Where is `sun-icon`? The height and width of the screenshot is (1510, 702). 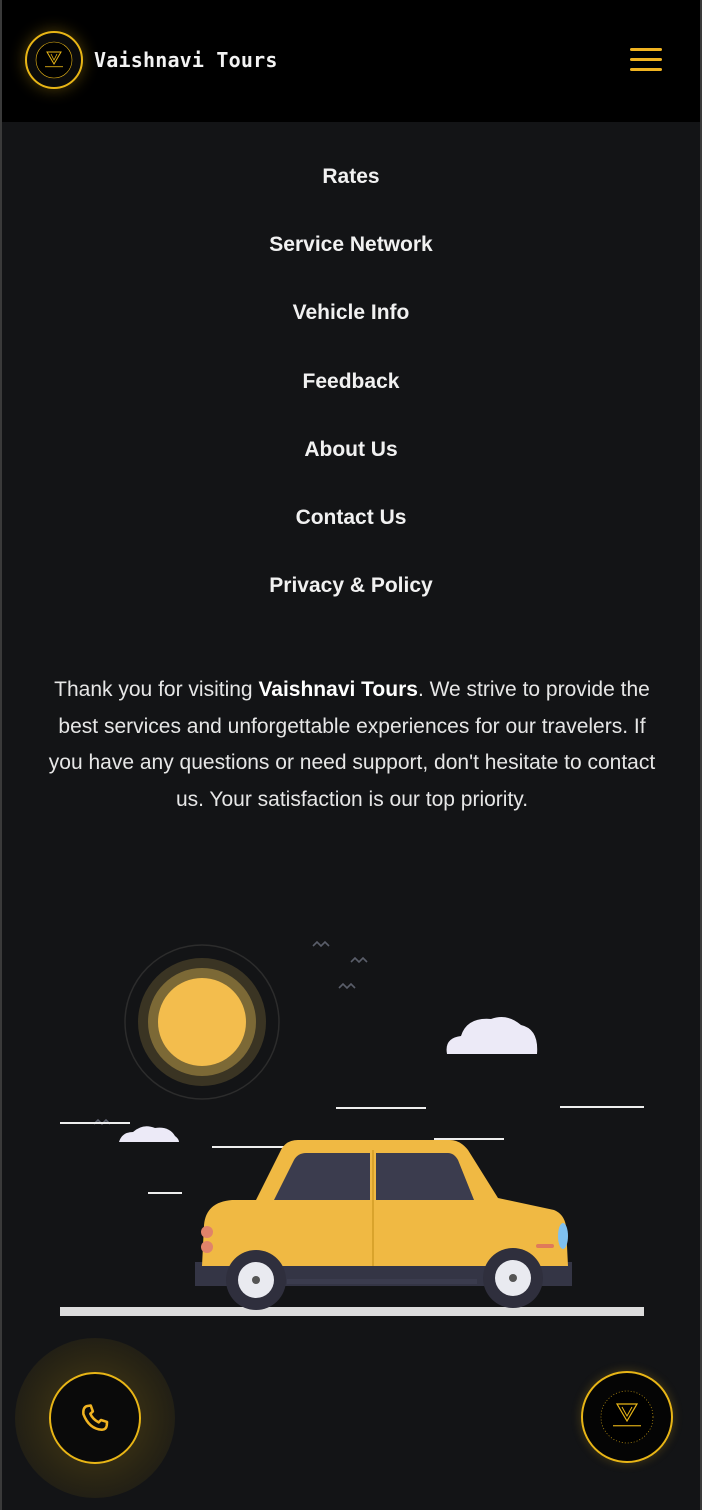 sun-icon is located at coordinates (202, 1022).